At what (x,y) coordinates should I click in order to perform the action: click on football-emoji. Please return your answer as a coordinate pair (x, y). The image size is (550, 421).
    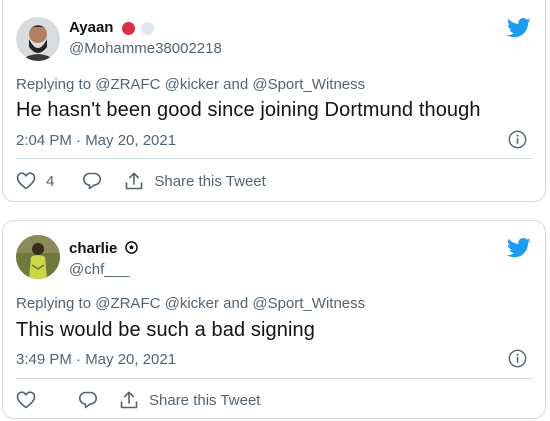
    Looking at the image, I should click on (131, 247).